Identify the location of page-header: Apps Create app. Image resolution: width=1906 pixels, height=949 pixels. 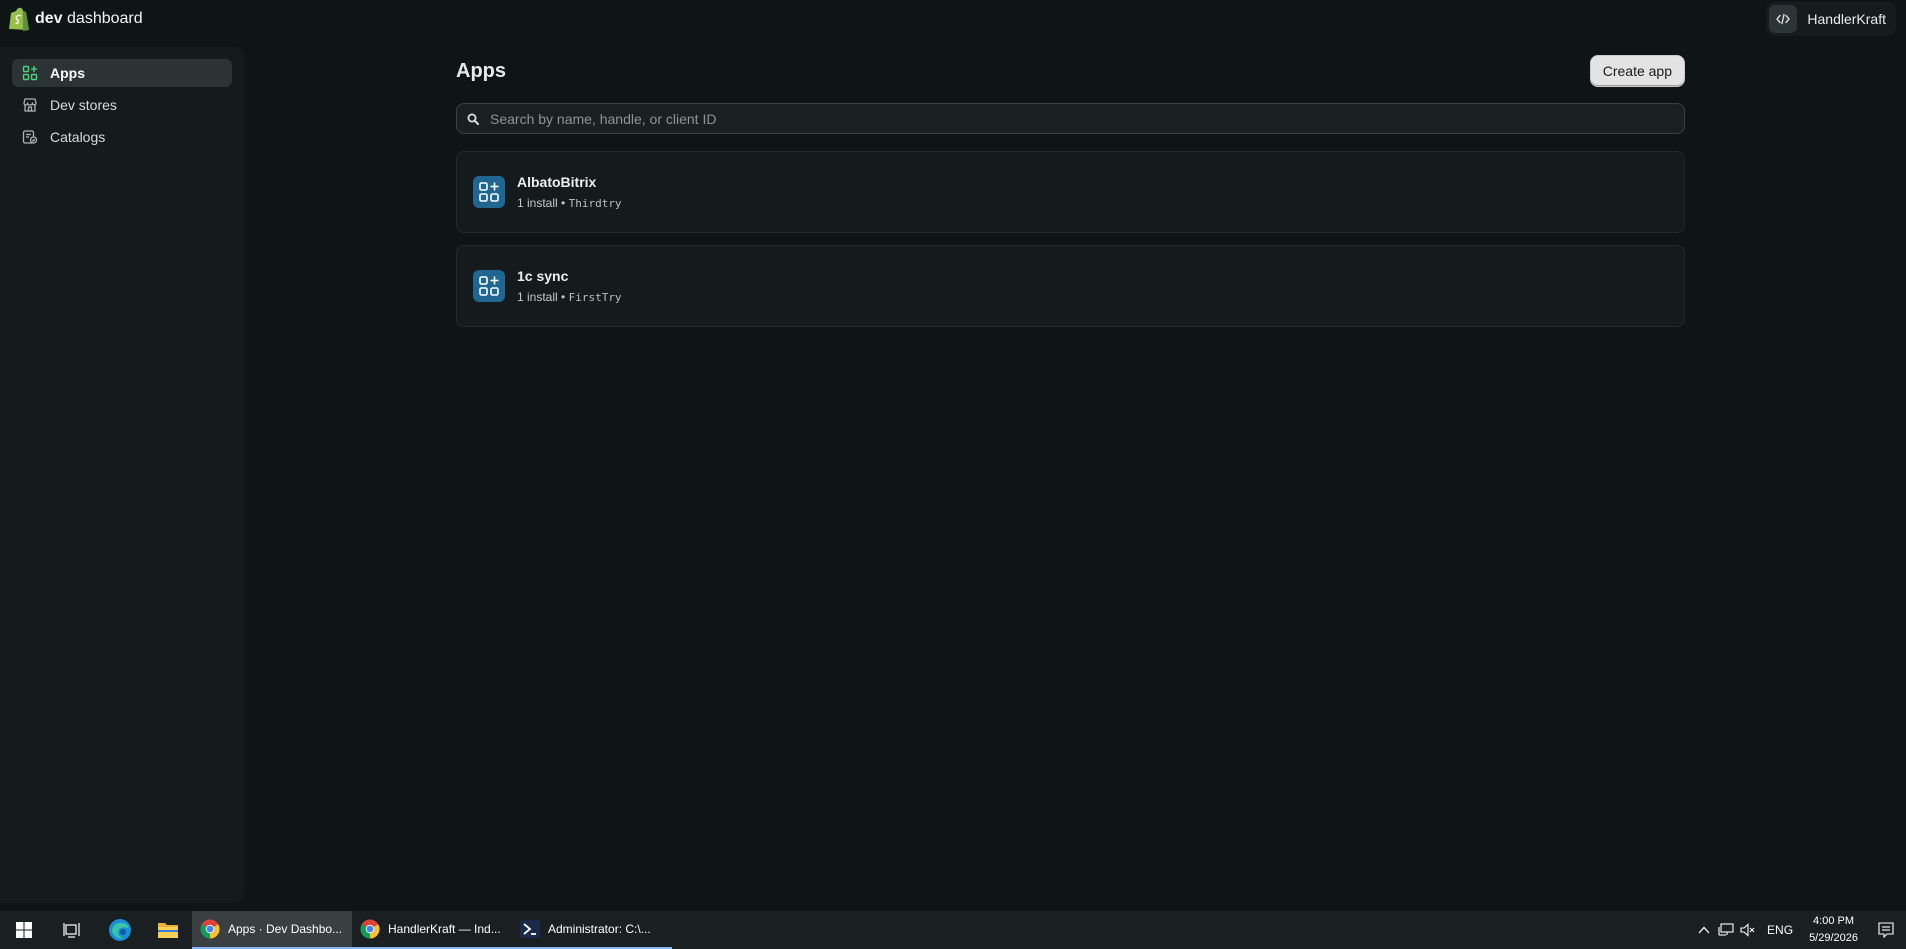
(1070, 71).